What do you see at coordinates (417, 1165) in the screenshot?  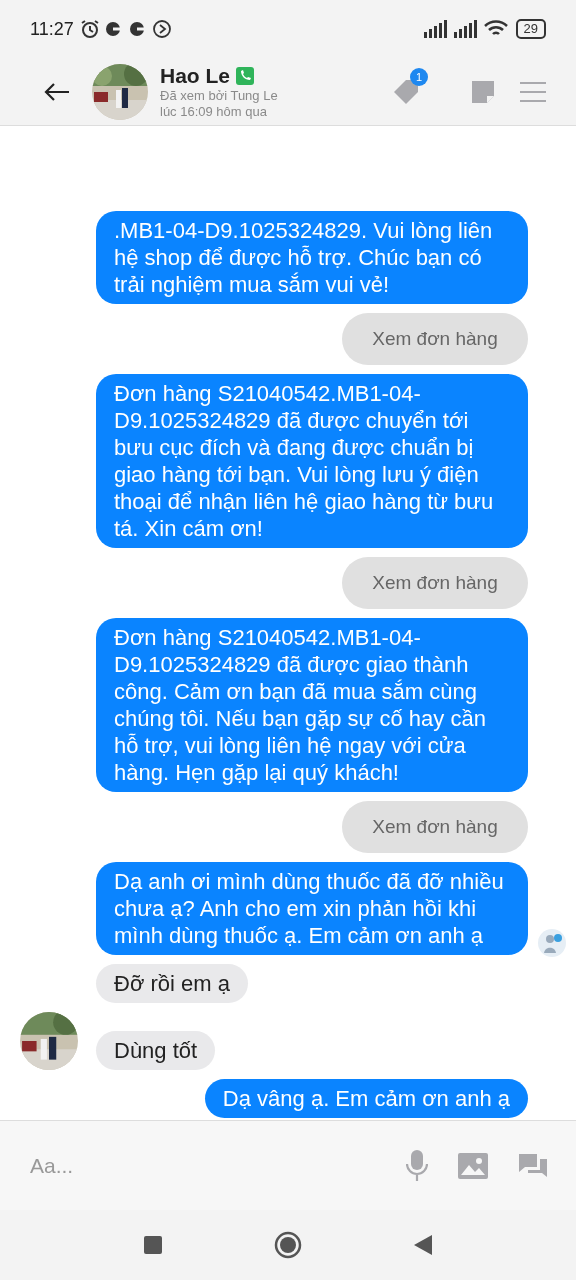 I see `microphone-icon` at bounding box center [417, 1165].